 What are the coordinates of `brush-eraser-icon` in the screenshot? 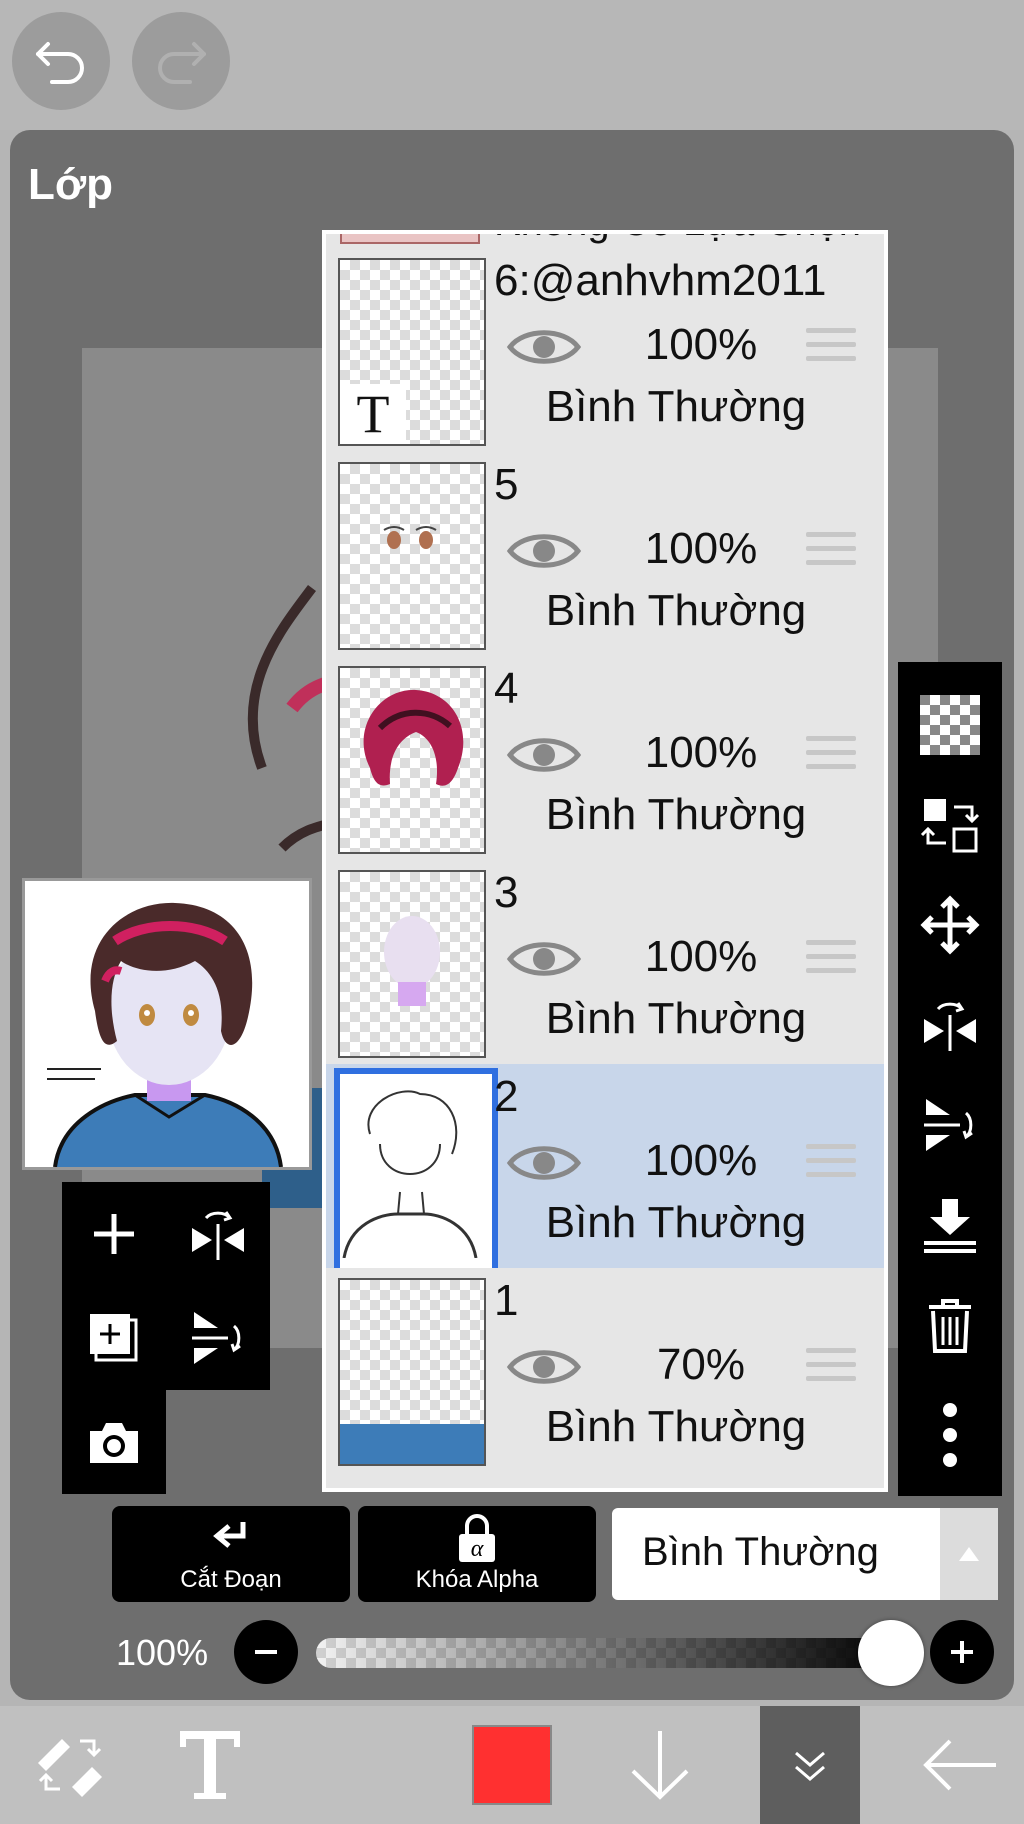 It's located at (70, 1768).